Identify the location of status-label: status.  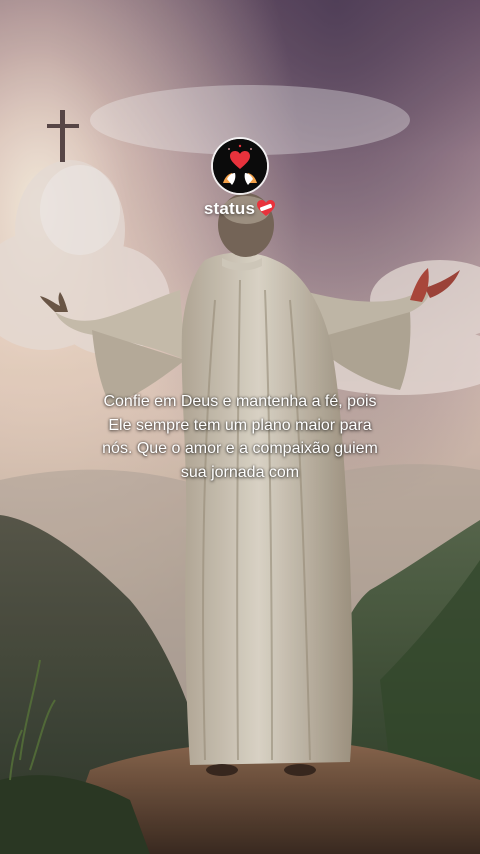
(240, 209).